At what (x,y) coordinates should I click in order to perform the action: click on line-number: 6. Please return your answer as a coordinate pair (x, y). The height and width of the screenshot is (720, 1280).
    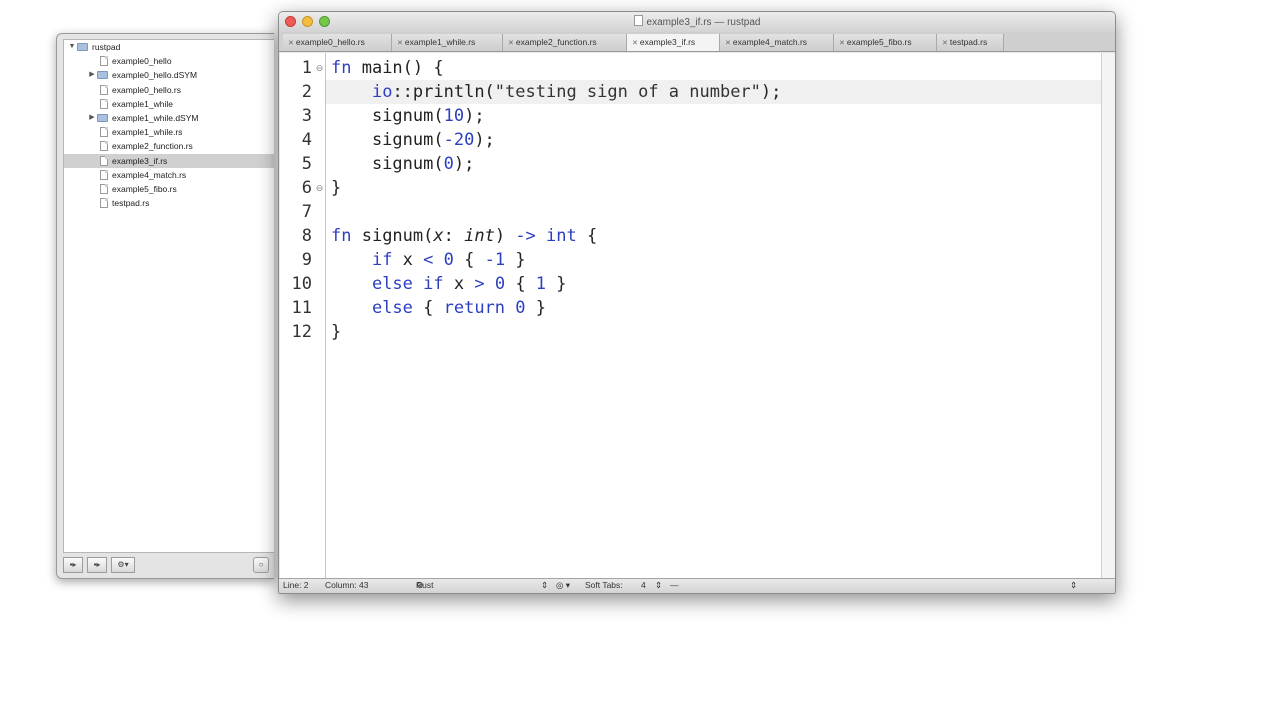
    Looking at the image, I should click on (306, 188).